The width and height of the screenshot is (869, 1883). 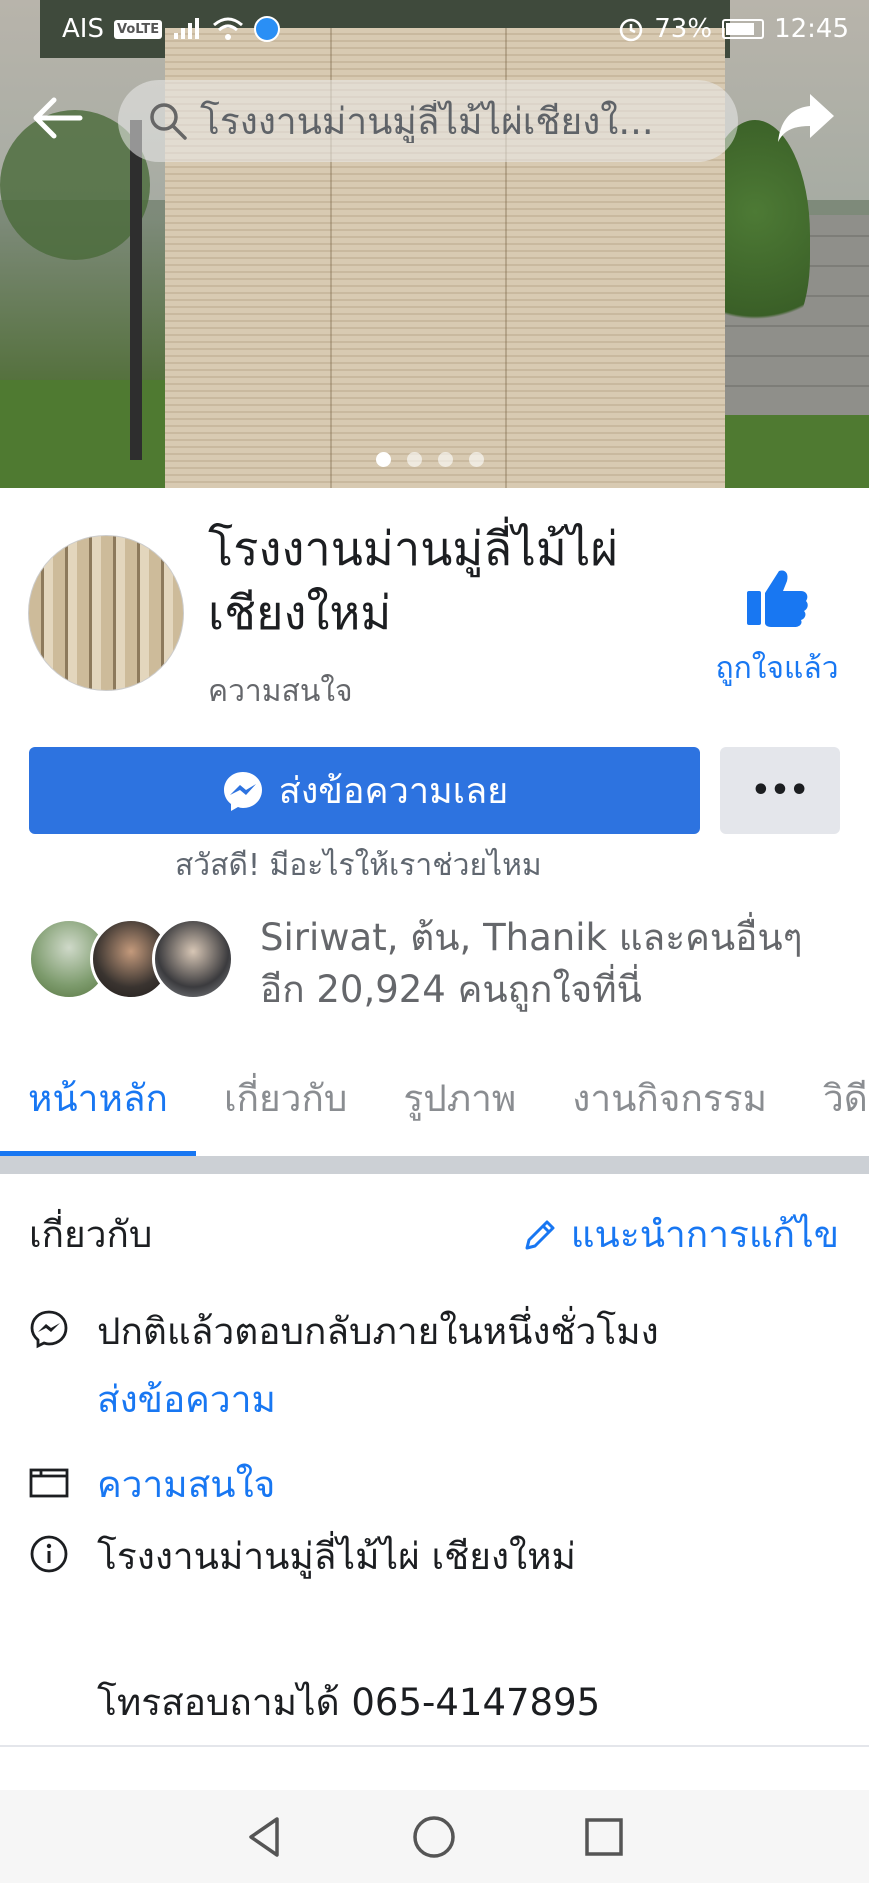 I want to click on page-category: ความสนใจ, so click(x=280, y=691).